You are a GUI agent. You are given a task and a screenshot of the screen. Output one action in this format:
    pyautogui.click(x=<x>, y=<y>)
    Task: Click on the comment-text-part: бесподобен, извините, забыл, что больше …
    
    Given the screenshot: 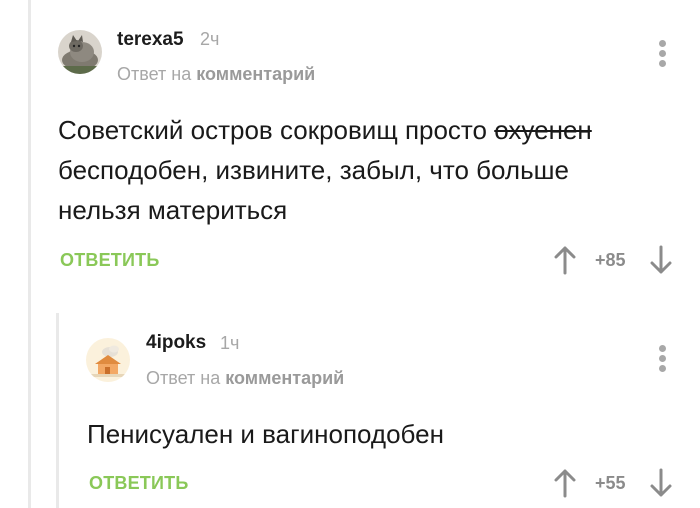 What is the action you would take?
    pyautogui.click(x=313, y=190)
    